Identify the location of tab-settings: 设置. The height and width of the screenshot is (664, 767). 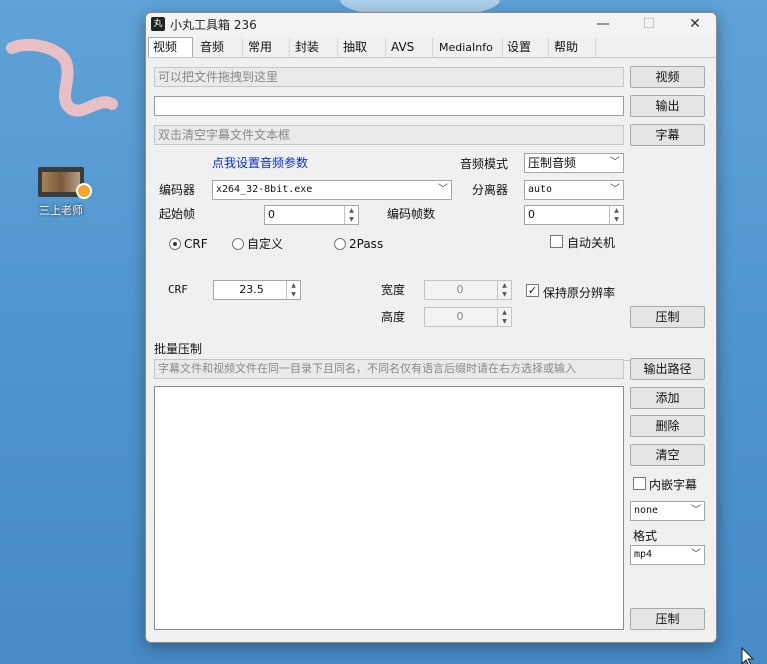
(526, 47).